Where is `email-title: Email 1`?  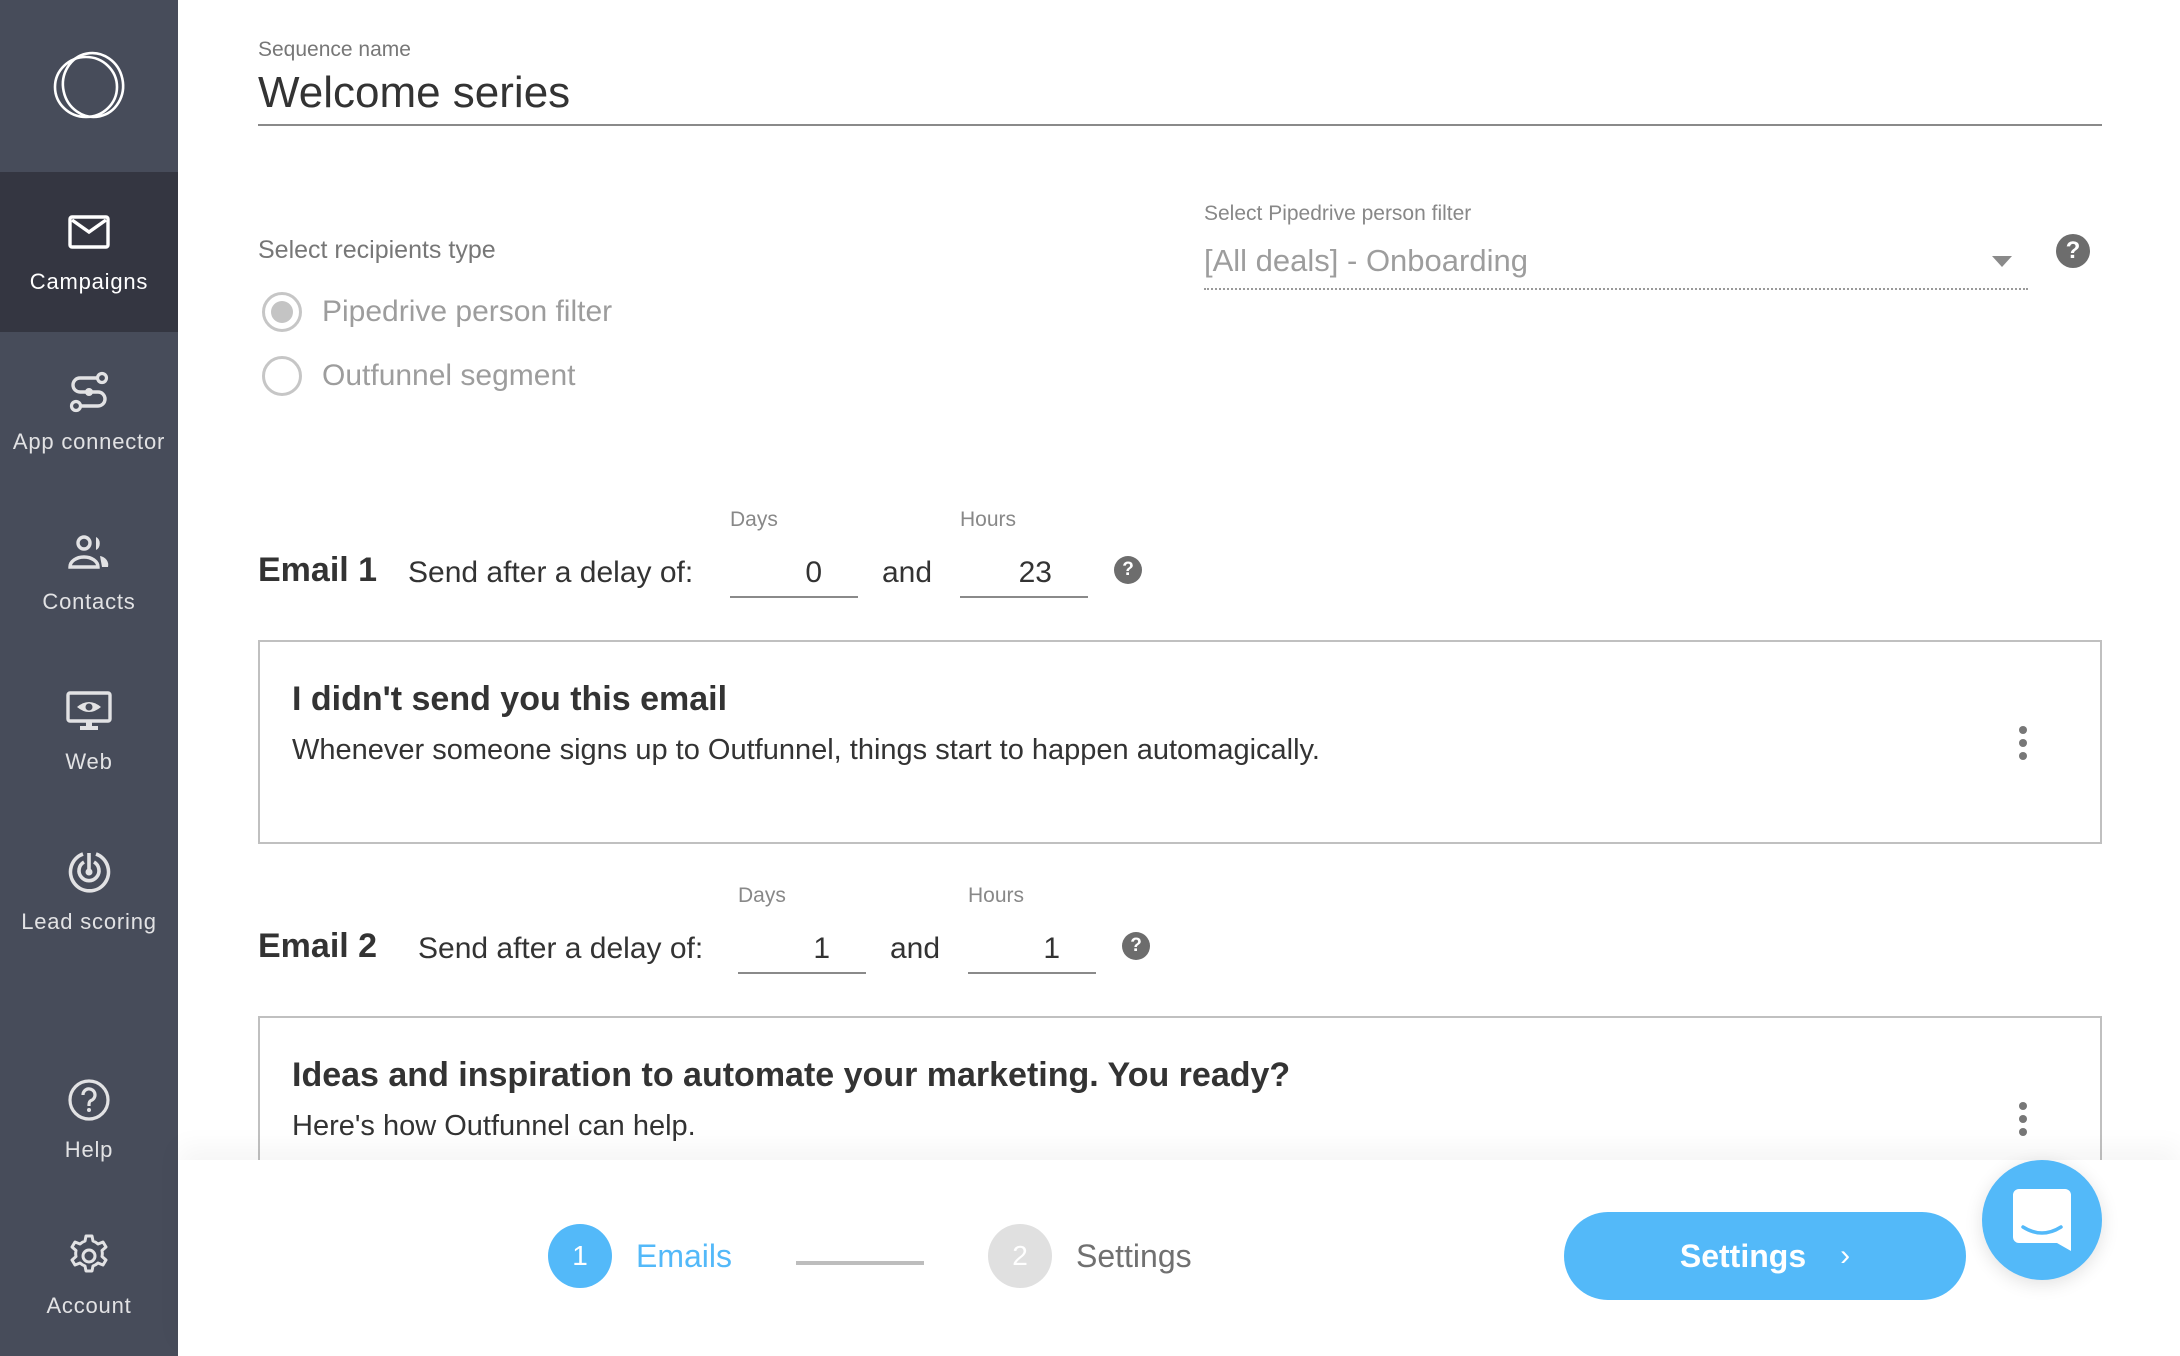
email-title: Email 1 is located at coordinates (318, 570).